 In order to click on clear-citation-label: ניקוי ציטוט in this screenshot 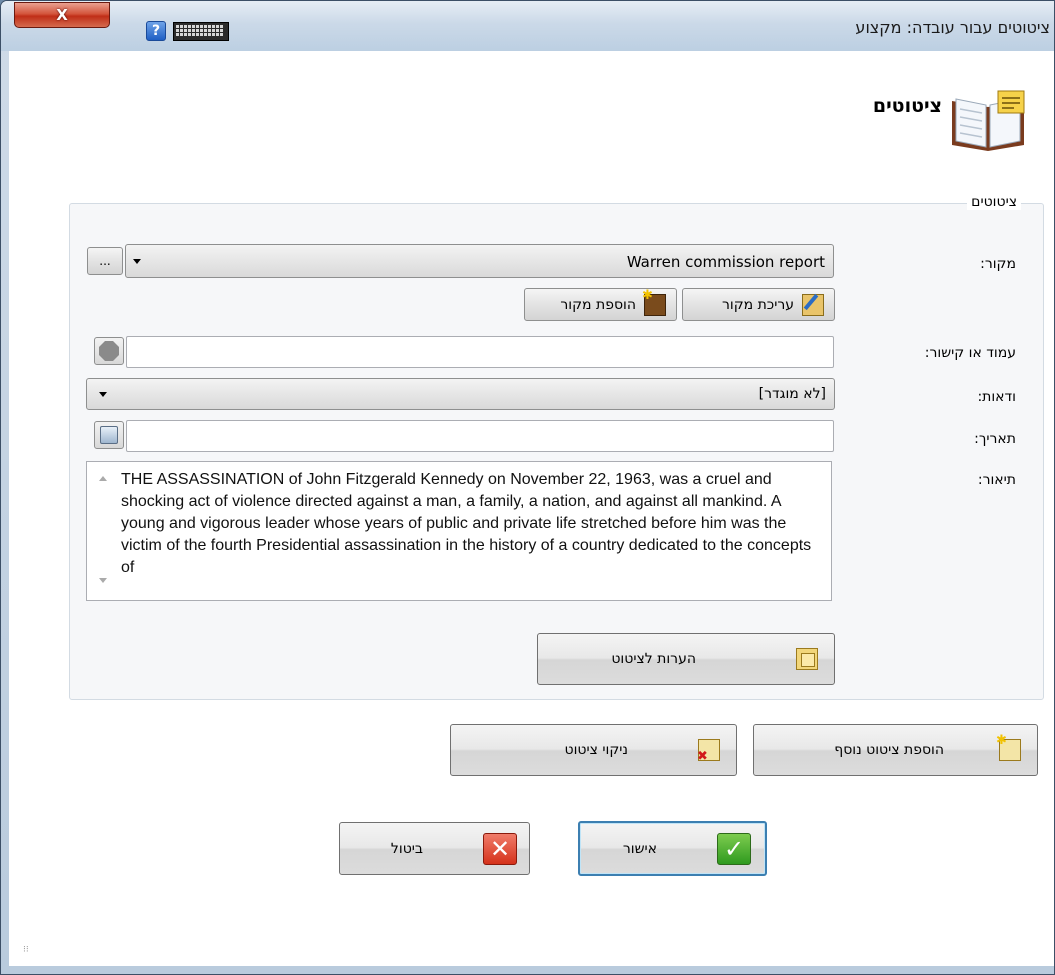, I will do `click(596, 750)`.